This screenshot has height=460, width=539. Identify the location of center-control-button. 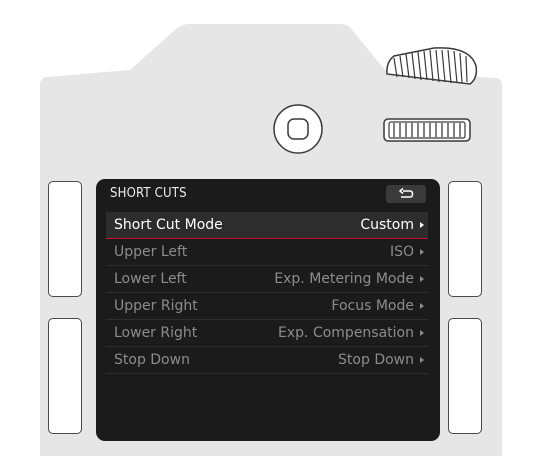
(298, 129).